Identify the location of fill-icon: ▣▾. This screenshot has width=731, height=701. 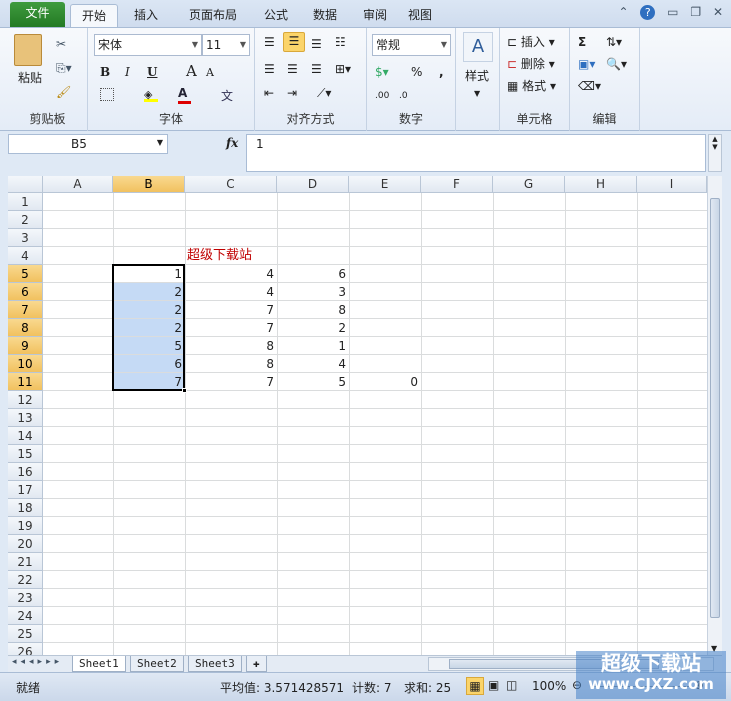
(586, 64).